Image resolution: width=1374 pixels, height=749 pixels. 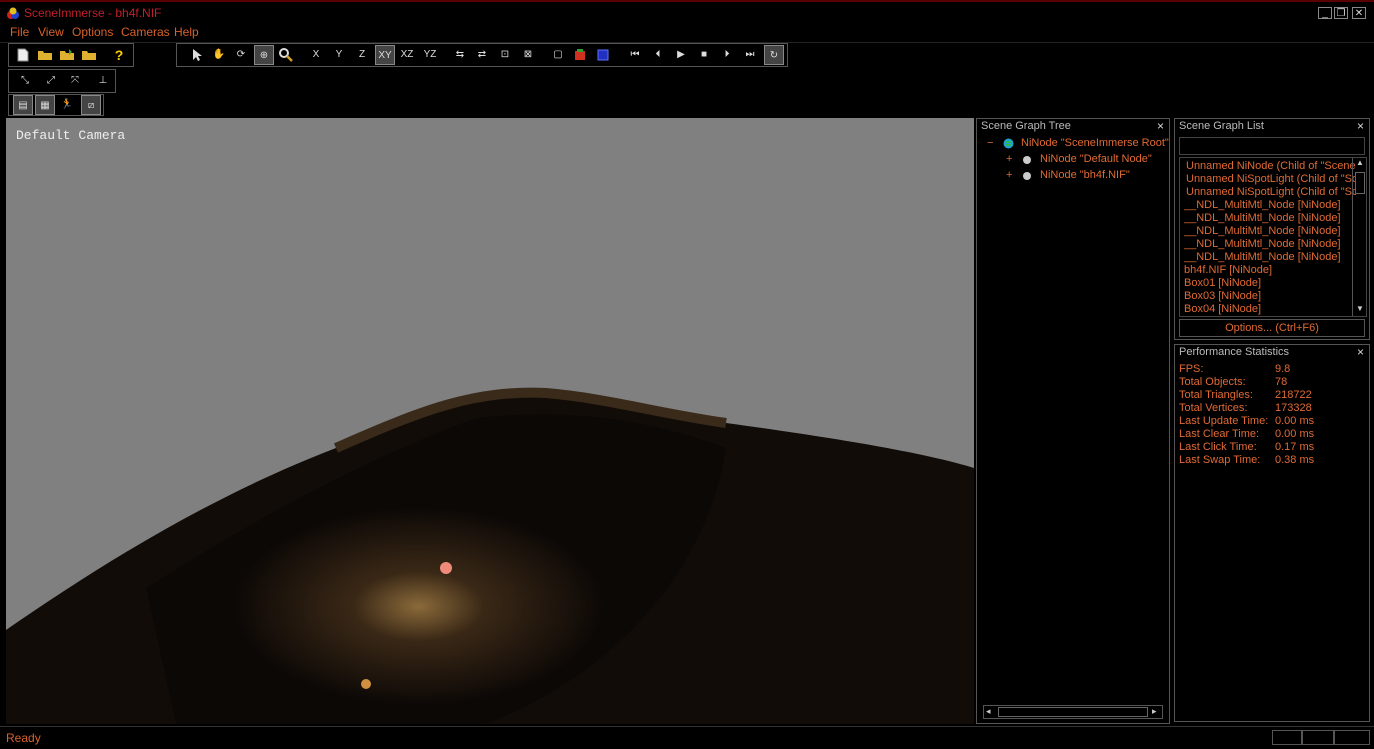 I want to click on stat-value: 0.17 ms, so click(x=1295, y=447).